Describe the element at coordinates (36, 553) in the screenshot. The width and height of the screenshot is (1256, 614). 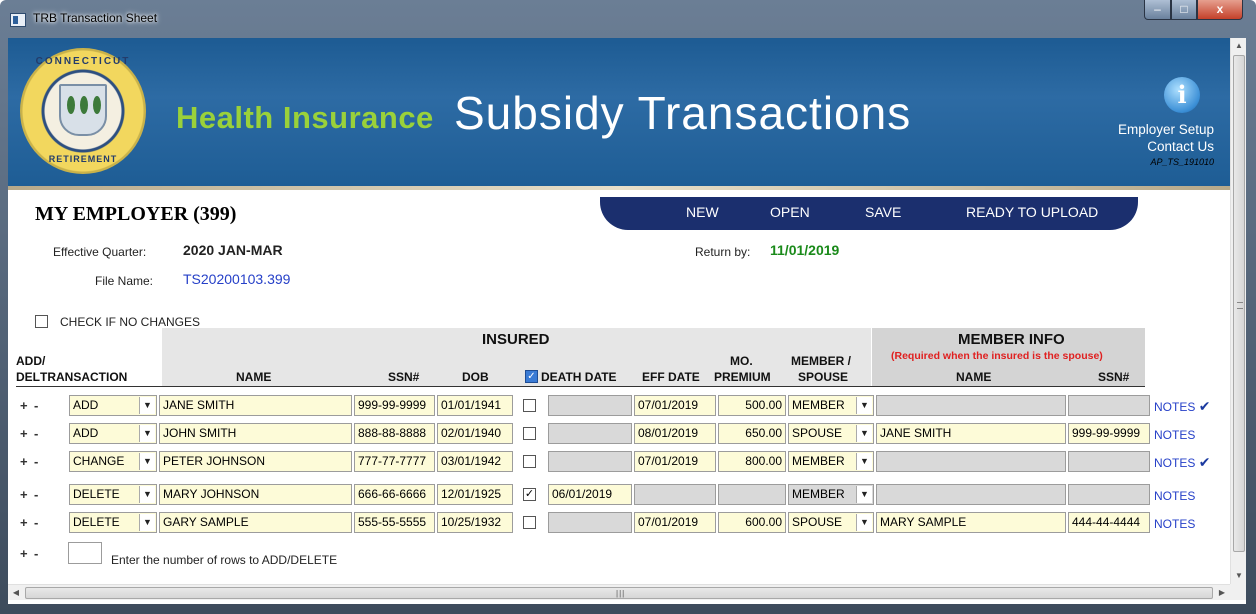
I see `delete-rows-button: -` at that location.